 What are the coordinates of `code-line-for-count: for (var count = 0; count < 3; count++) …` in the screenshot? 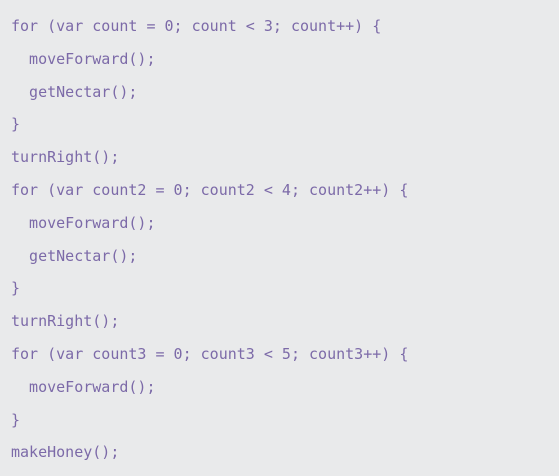 It's located at (196, 26).